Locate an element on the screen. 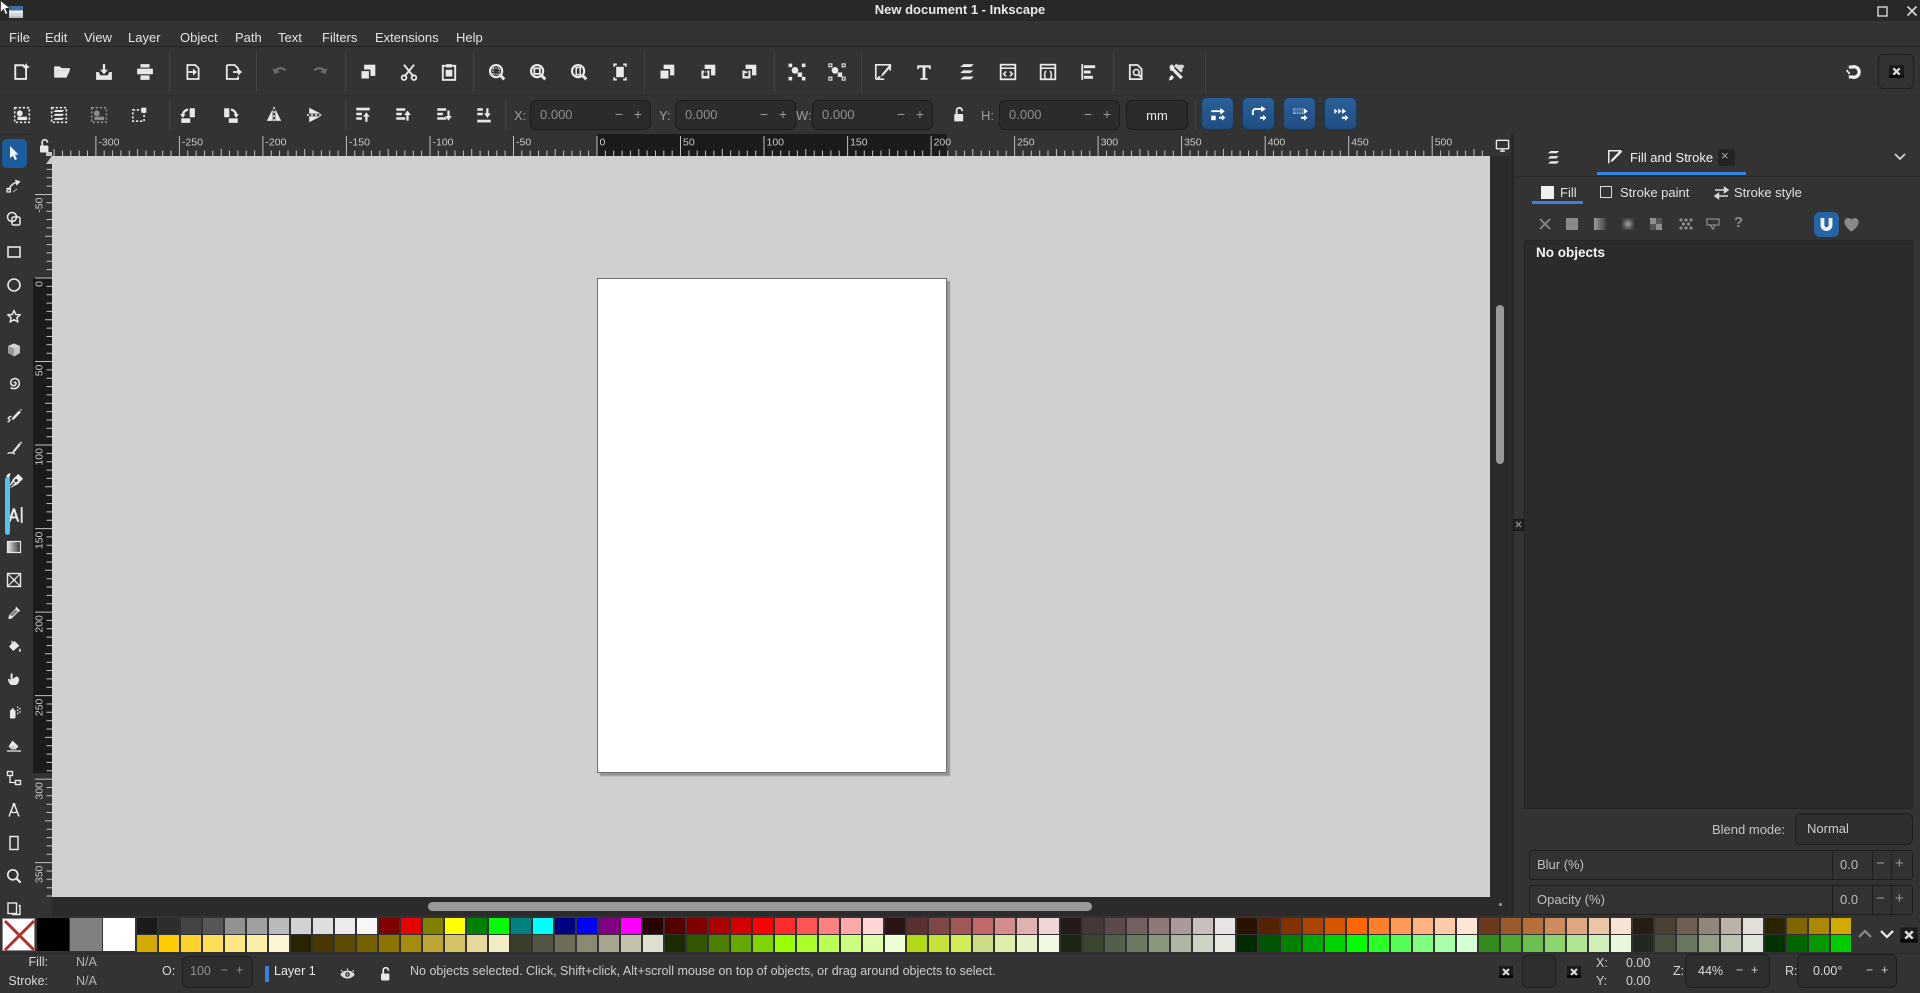 This screenshot has height=993, width=1920. svg-text: -150 is located at coordinates (359, 143).